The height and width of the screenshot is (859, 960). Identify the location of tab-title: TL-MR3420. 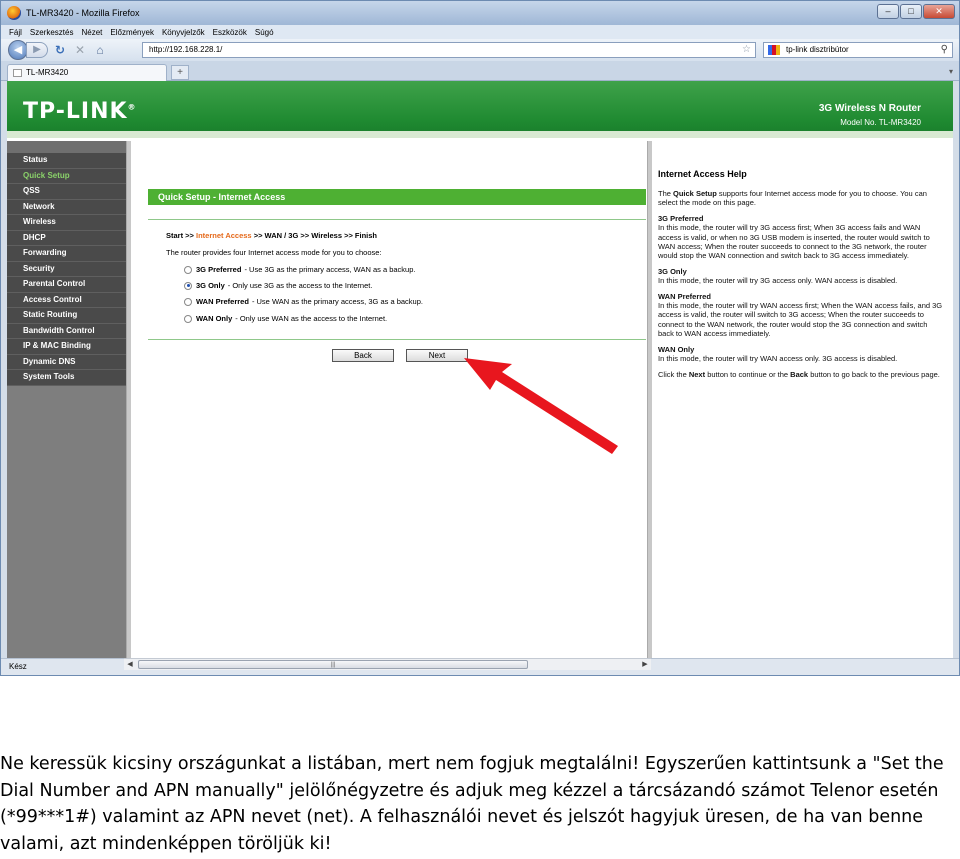
(47, 72).